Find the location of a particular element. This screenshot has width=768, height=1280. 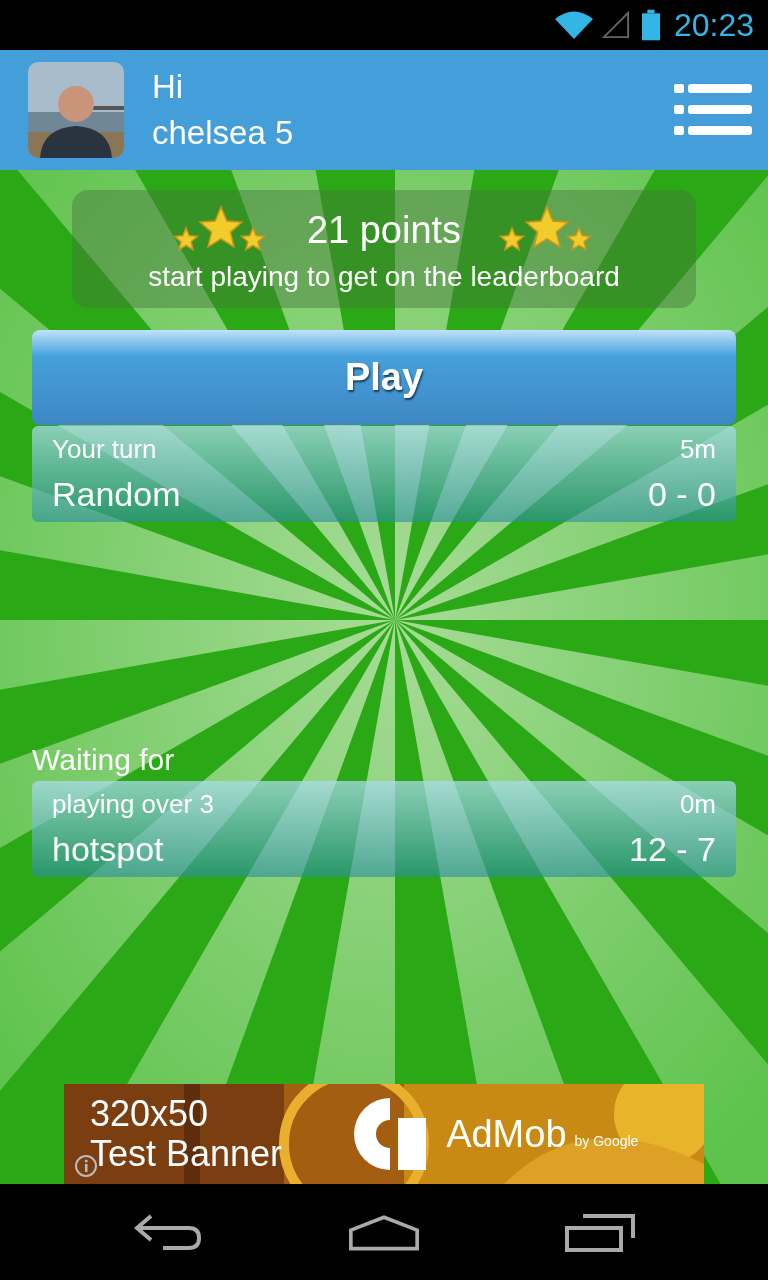

game-time: 0m is located at coordinates (697, 804).